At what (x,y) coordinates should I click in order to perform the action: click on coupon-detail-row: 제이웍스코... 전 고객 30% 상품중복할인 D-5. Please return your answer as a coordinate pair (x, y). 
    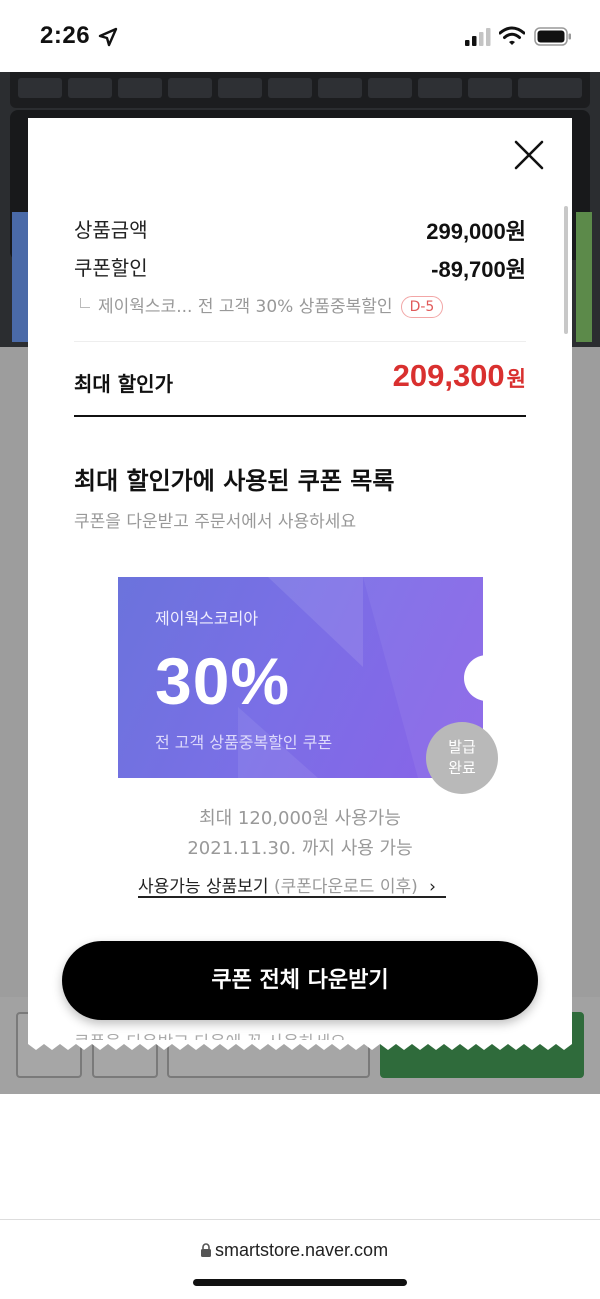
    Looking at the image, I should click on (262, 305).